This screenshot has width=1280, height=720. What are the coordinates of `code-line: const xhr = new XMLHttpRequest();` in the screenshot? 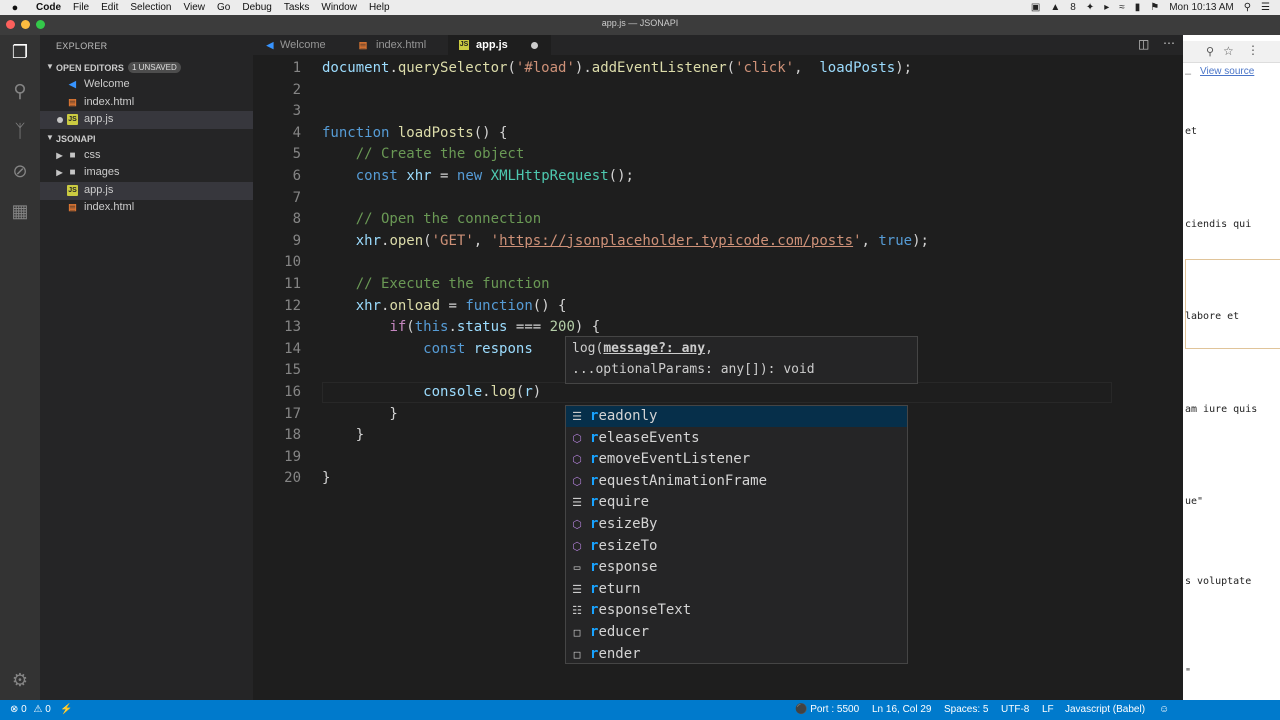 It's located at (478, 176).